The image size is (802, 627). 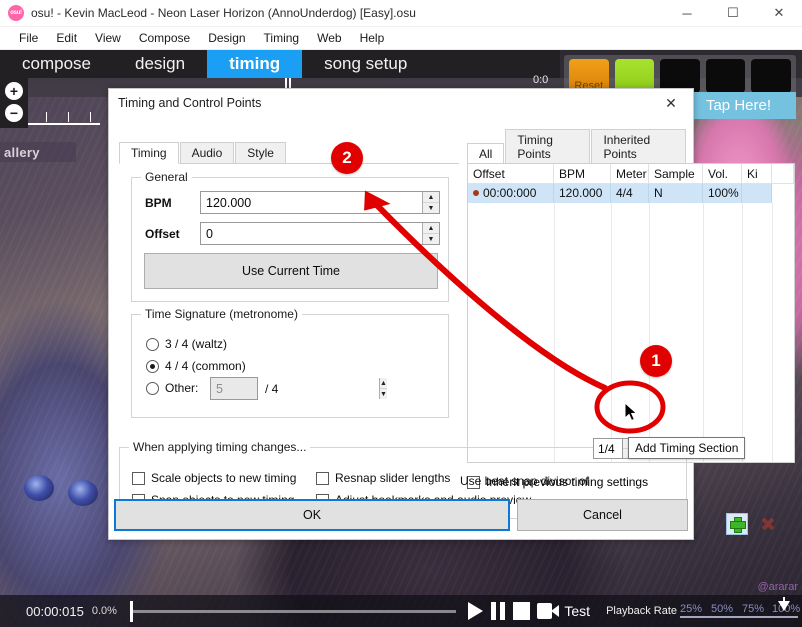 What do you see at coordinates (152, 388) in the screenshot?
I see `radio-circle-other` at bounding box center [152, 388].